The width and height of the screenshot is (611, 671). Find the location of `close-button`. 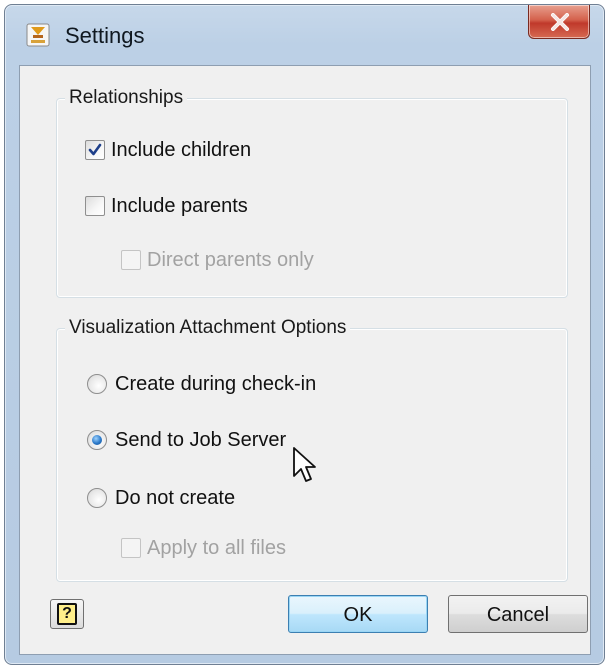

close-button is located at coordinates (559, 22).